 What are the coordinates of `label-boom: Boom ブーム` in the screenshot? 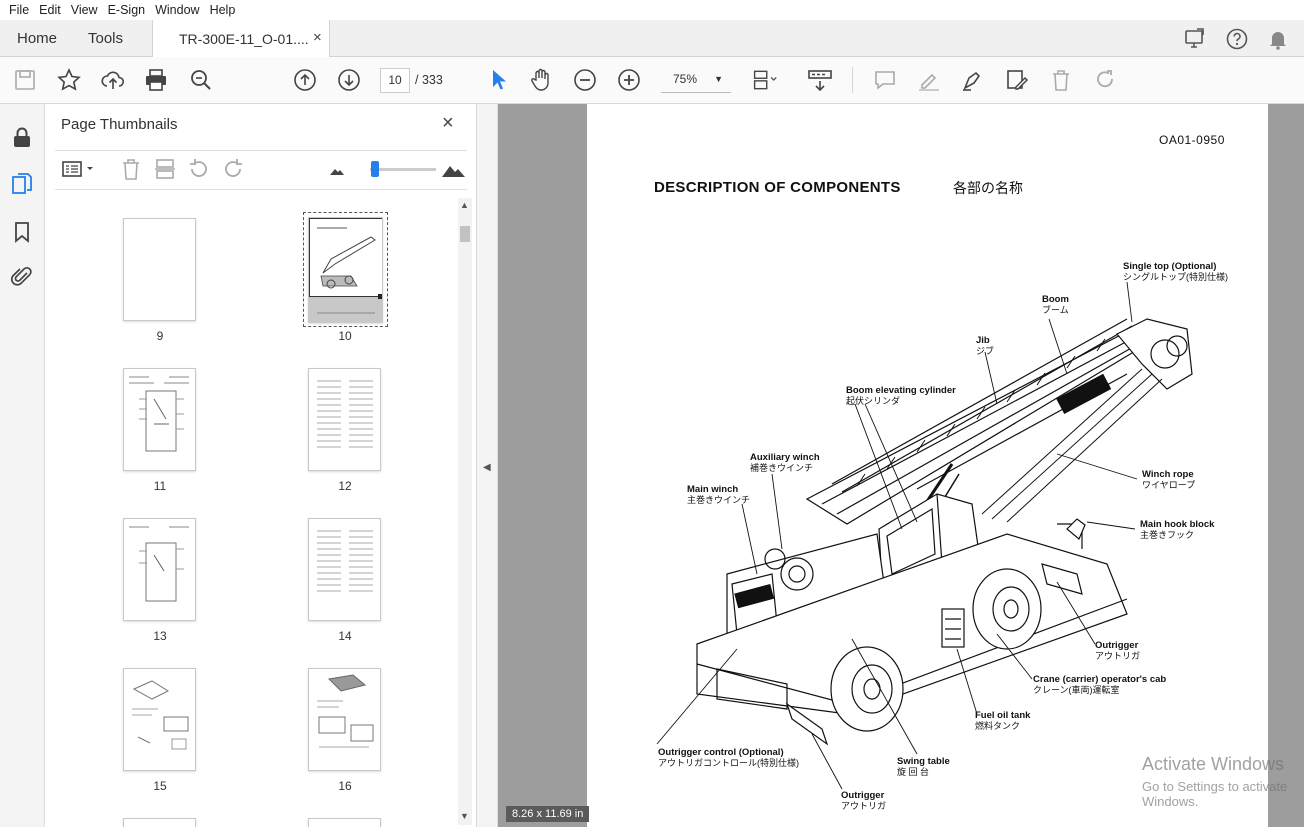 It's located at (1055, 305).